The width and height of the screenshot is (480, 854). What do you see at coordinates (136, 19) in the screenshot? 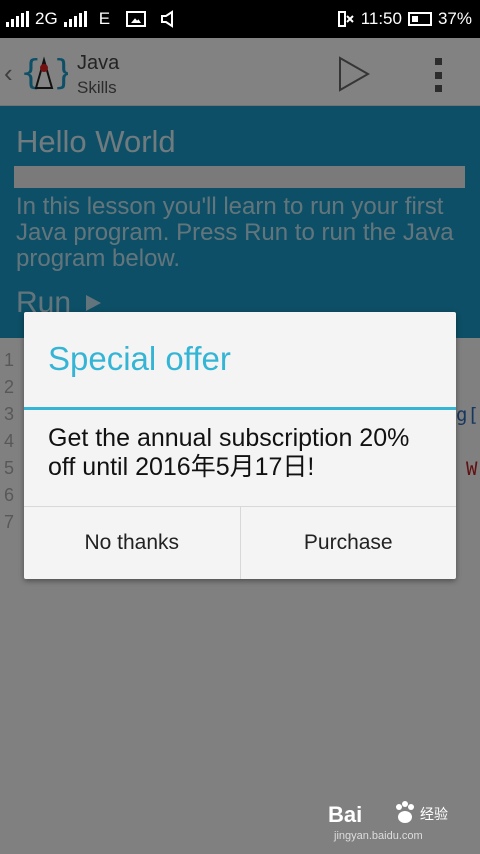
I see `image-notification-icon` at bounding box center [136, 19].